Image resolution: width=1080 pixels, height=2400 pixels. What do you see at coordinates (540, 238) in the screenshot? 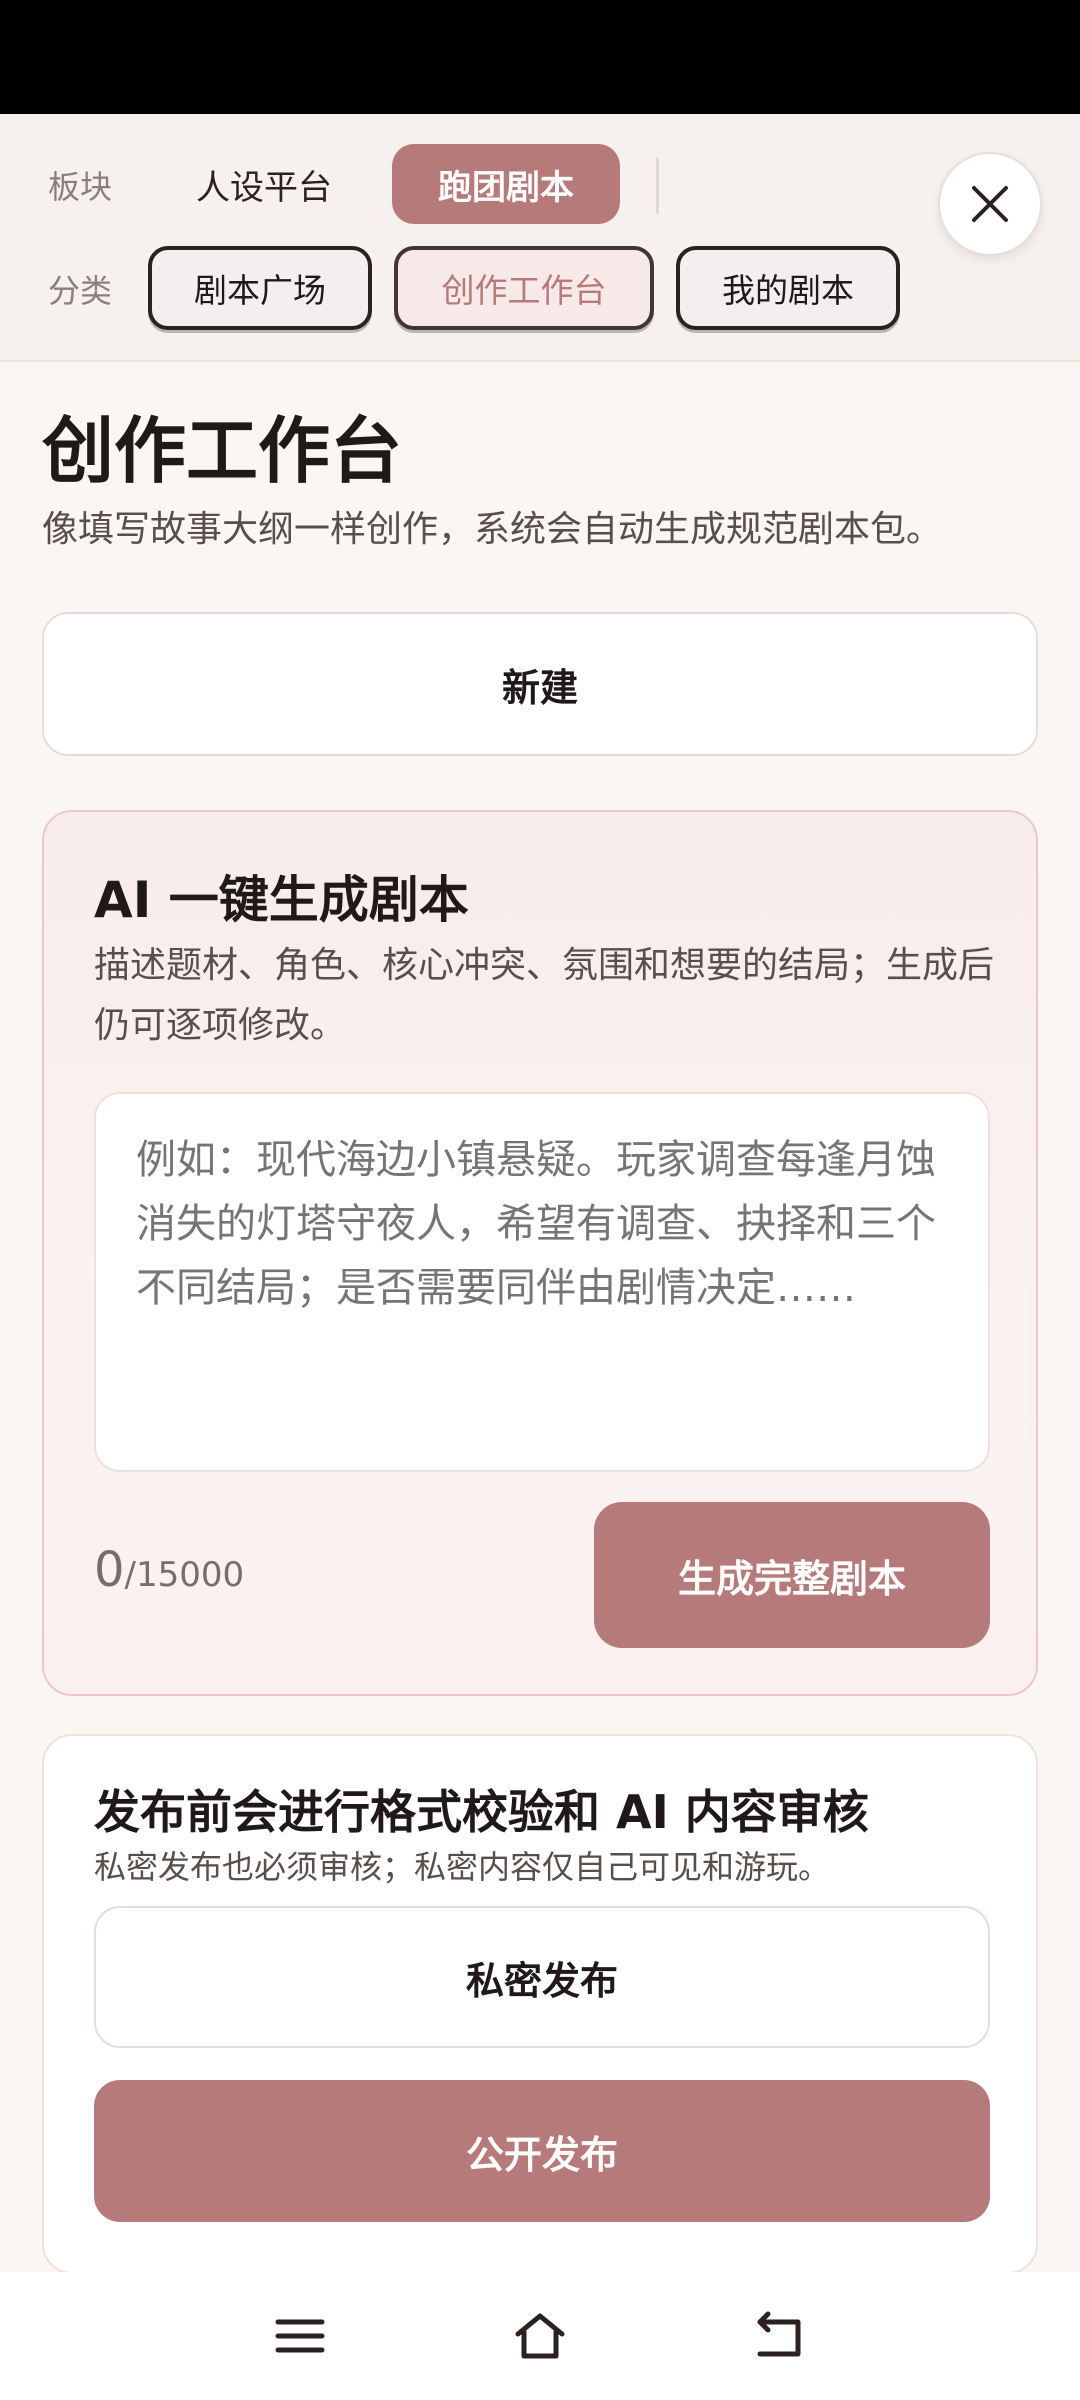
I see `top-navigation: 板块 人设平台 跑团剧本 分类 剧本广场 创作工作台 我的剧本` at bounding box center [540, 238].